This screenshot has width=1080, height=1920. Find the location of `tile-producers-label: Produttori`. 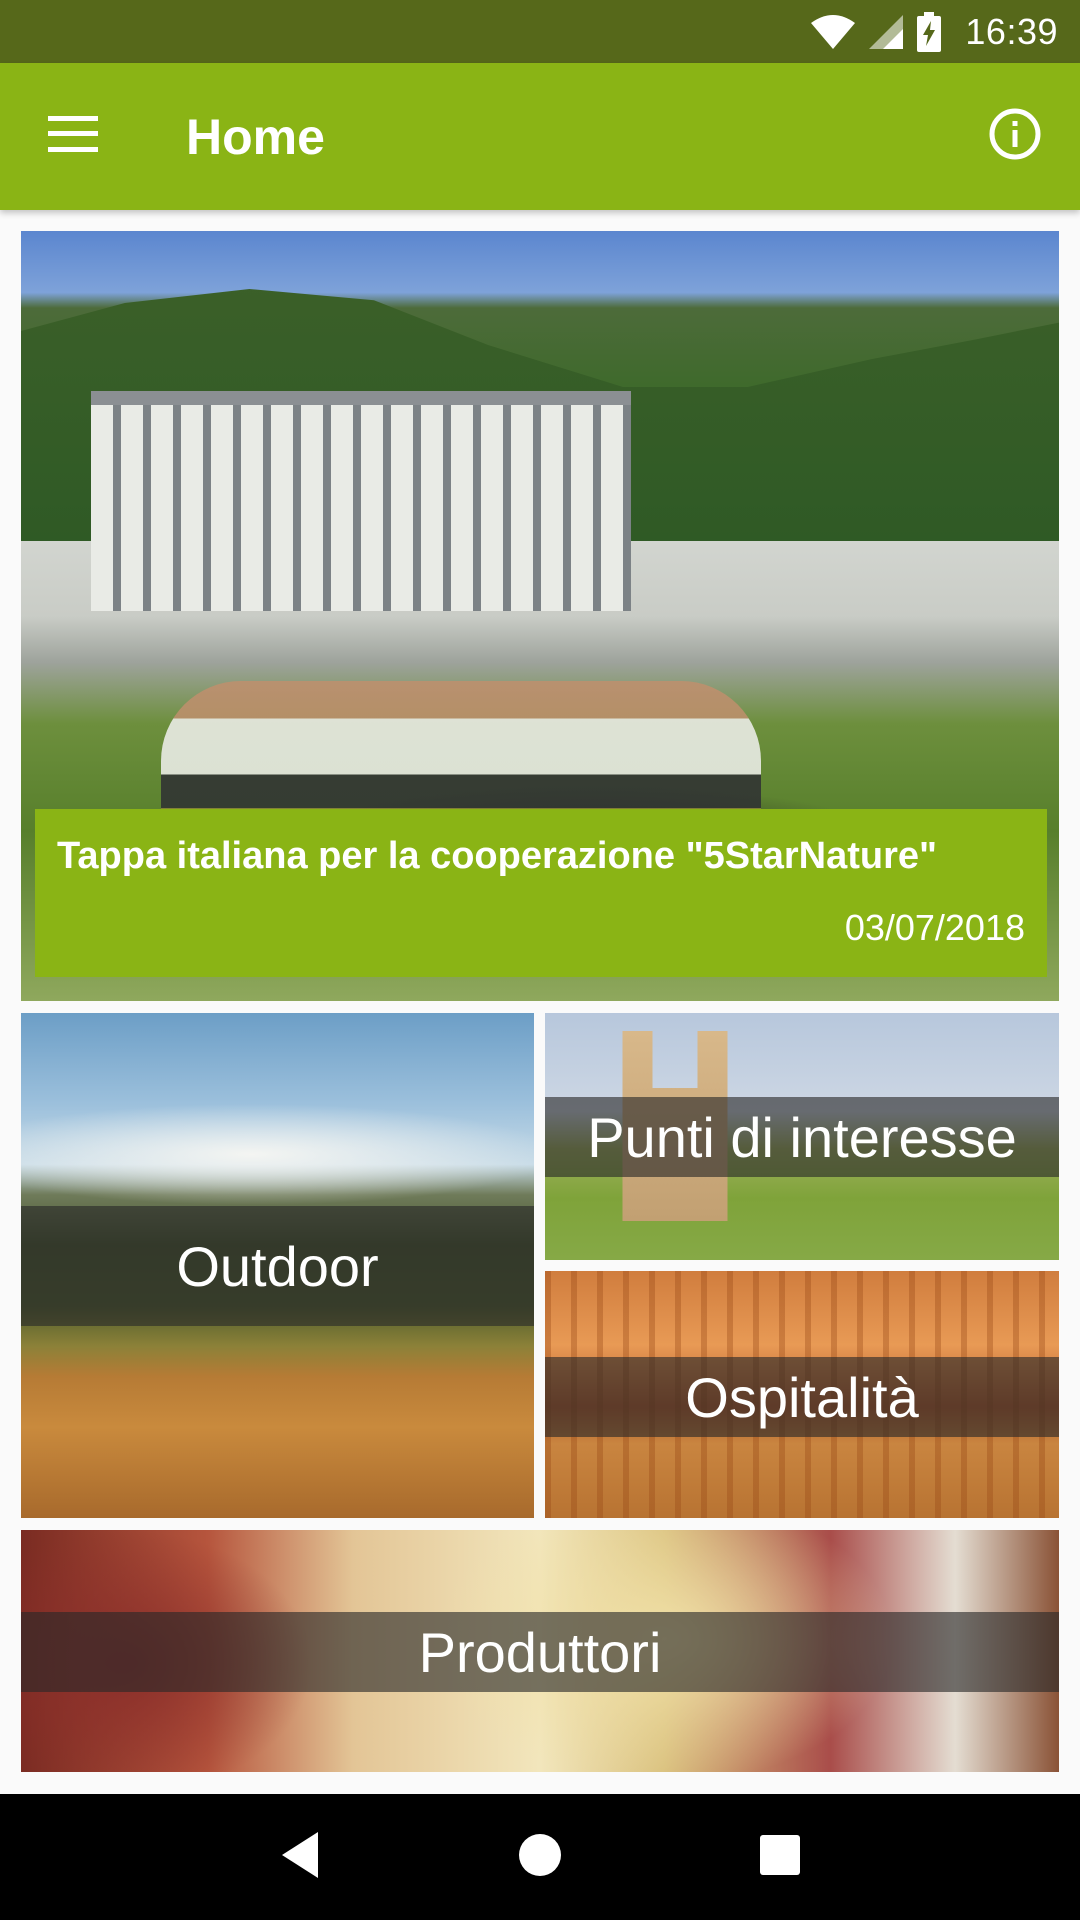

tile-producers-label: Produttori is located at coordinates (540, 1652).